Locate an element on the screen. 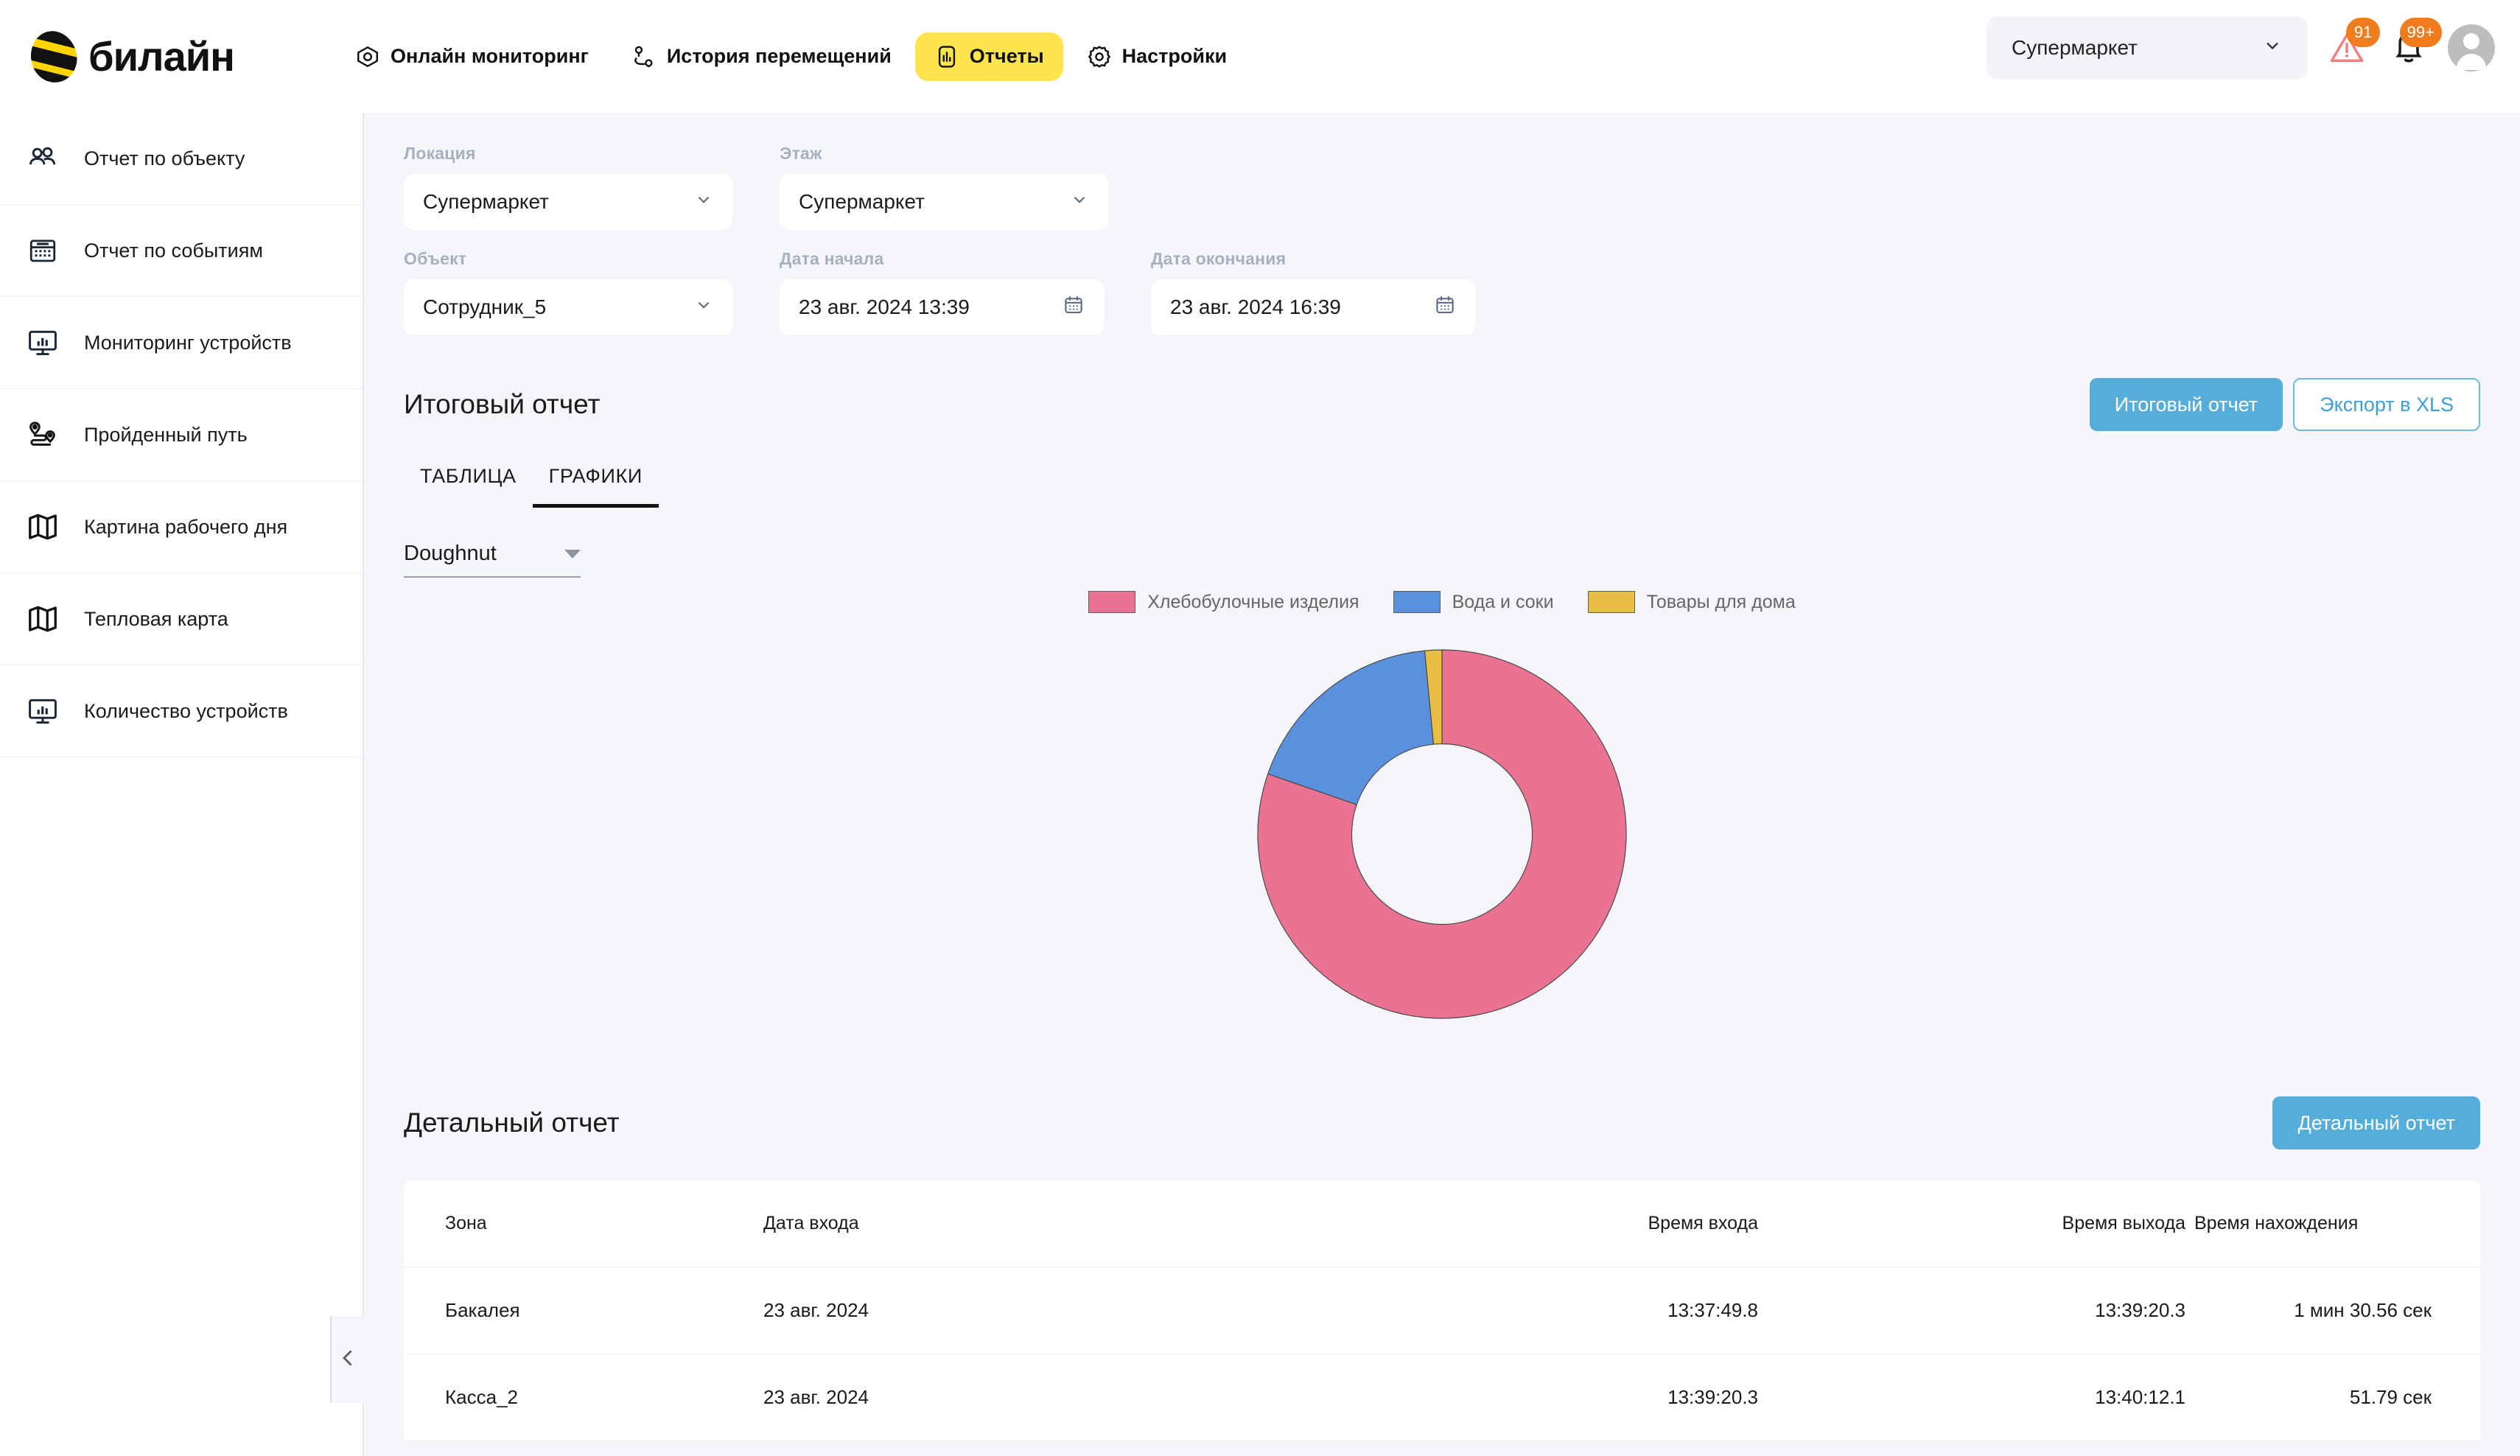  eye-icon is located at coordinates (367, 56).